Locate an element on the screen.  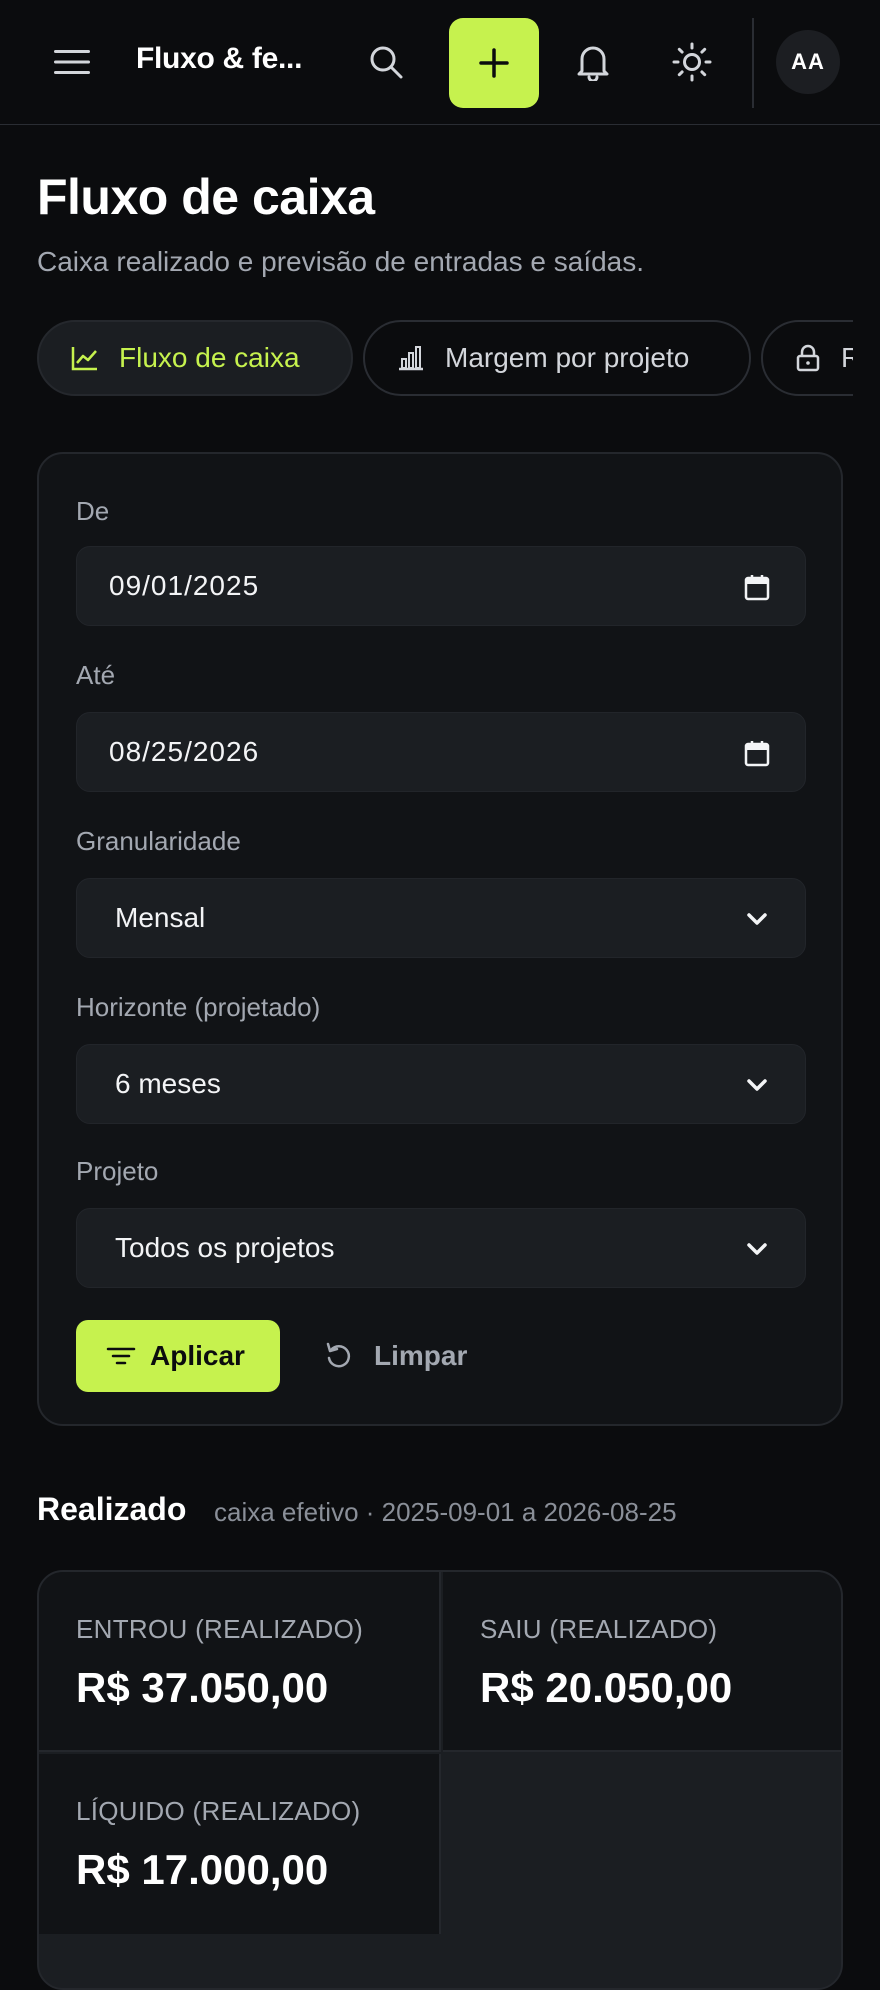
from-label: De is located at coordinates (93, 511).